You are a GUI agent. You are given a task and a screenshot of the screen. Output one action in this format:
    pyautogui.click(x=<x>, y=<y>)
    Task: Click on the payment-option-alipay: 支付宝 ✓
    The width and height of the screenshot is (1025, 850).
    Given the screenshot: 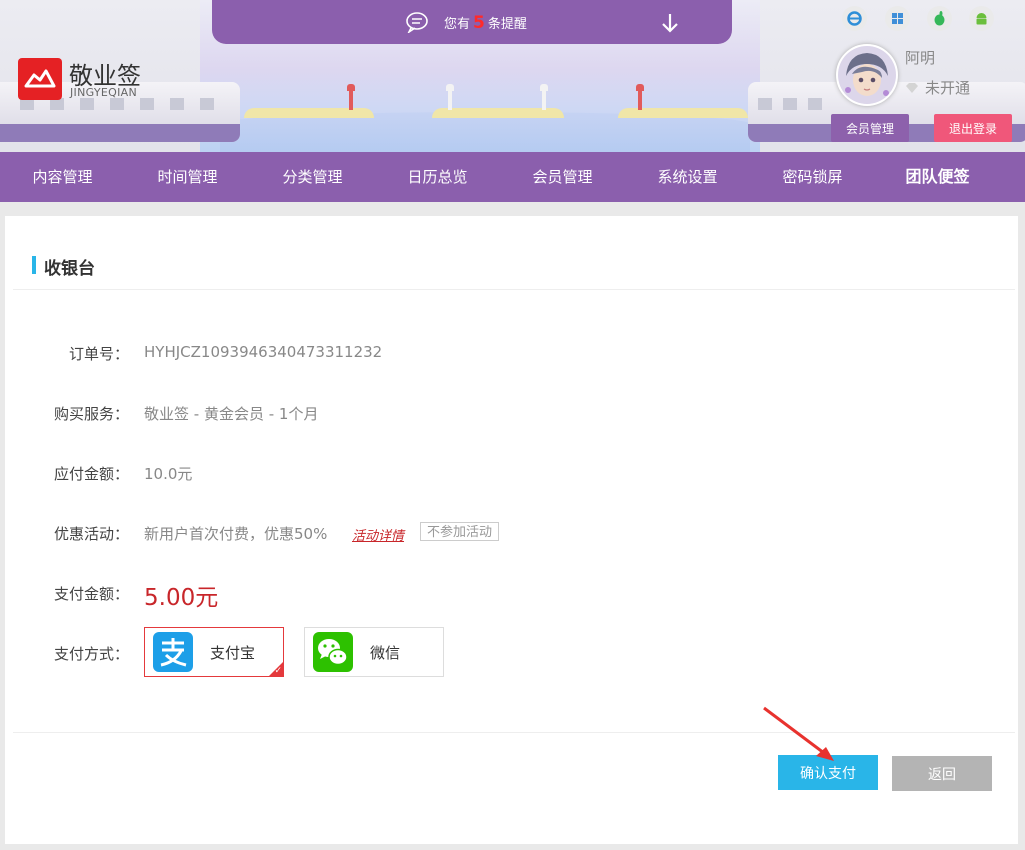 What is the action you would take?
    pyautogui.click(x=214, y=652)
    